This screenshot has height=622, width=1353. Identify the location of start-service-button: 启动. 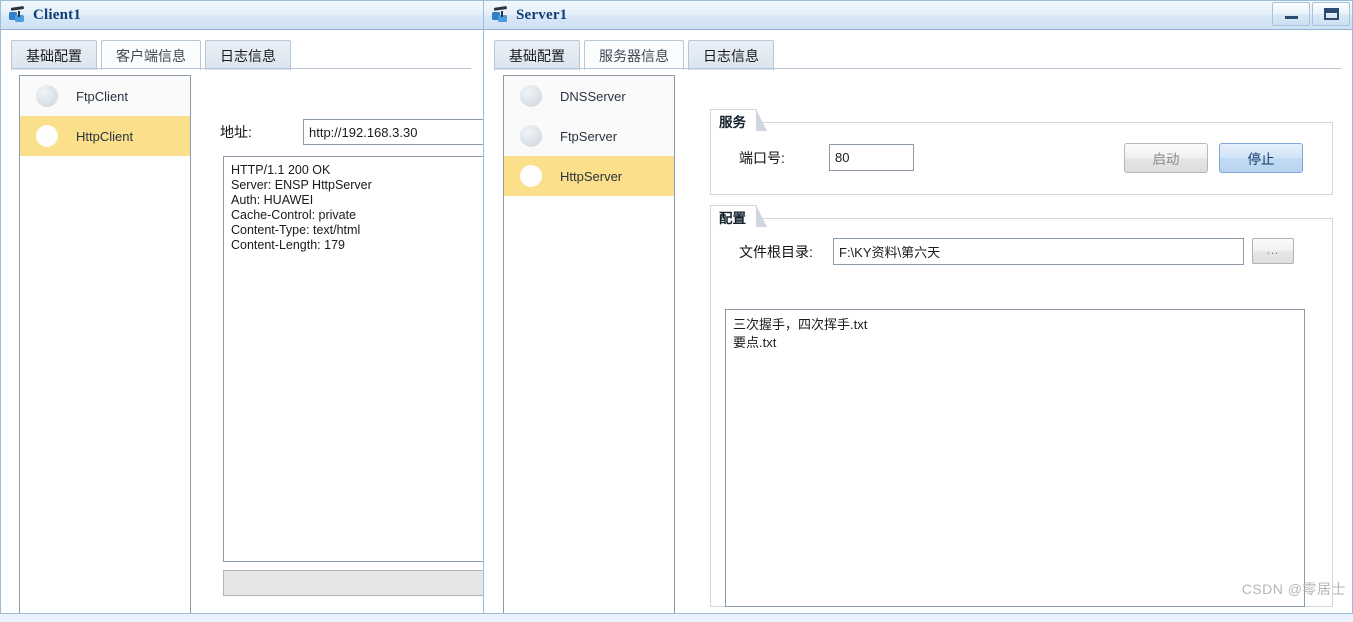
(1166, 158).